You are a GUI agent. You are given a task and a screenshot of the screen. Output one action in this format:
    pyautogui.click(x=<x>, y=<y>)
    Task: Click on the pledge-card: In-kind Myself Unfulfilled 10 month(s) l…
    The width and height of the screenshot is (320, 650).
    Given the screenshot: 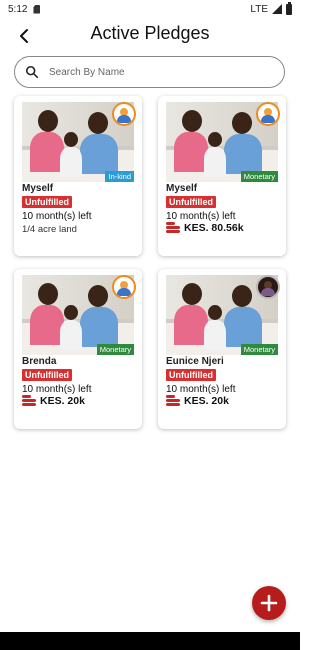 What is the action you would take?
    pyautogui.click(x=78, y=176)
    